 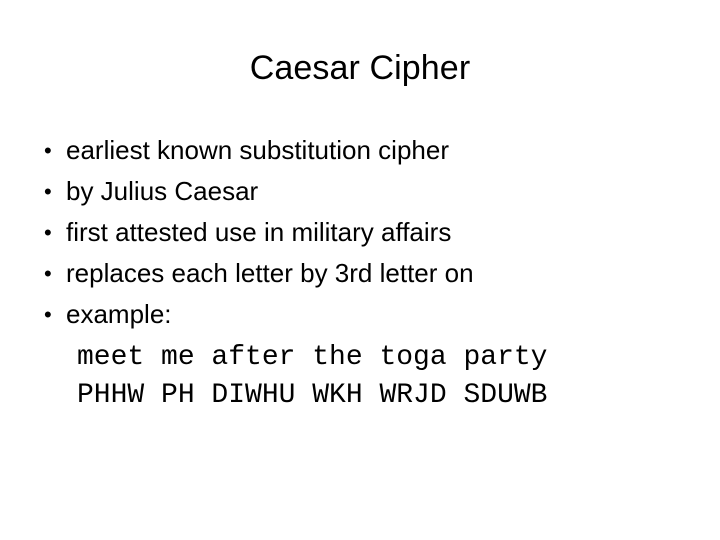 I want to click on page-title: Caesar Cipher, so click(x=360, y=68).